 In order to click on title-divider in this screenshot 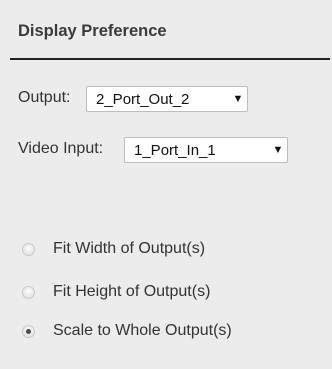, I will do `click(170, 59)`.